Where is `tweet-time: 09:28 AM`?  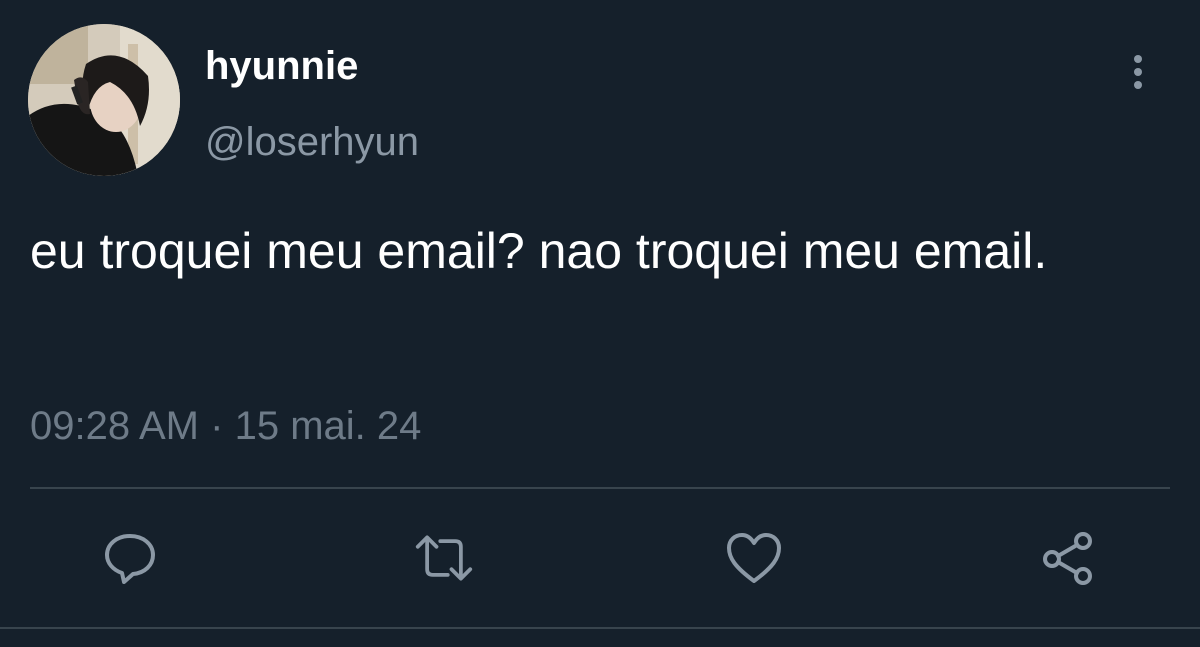 tweet-time: 09:28 AM is located at coordinates (115, 426).